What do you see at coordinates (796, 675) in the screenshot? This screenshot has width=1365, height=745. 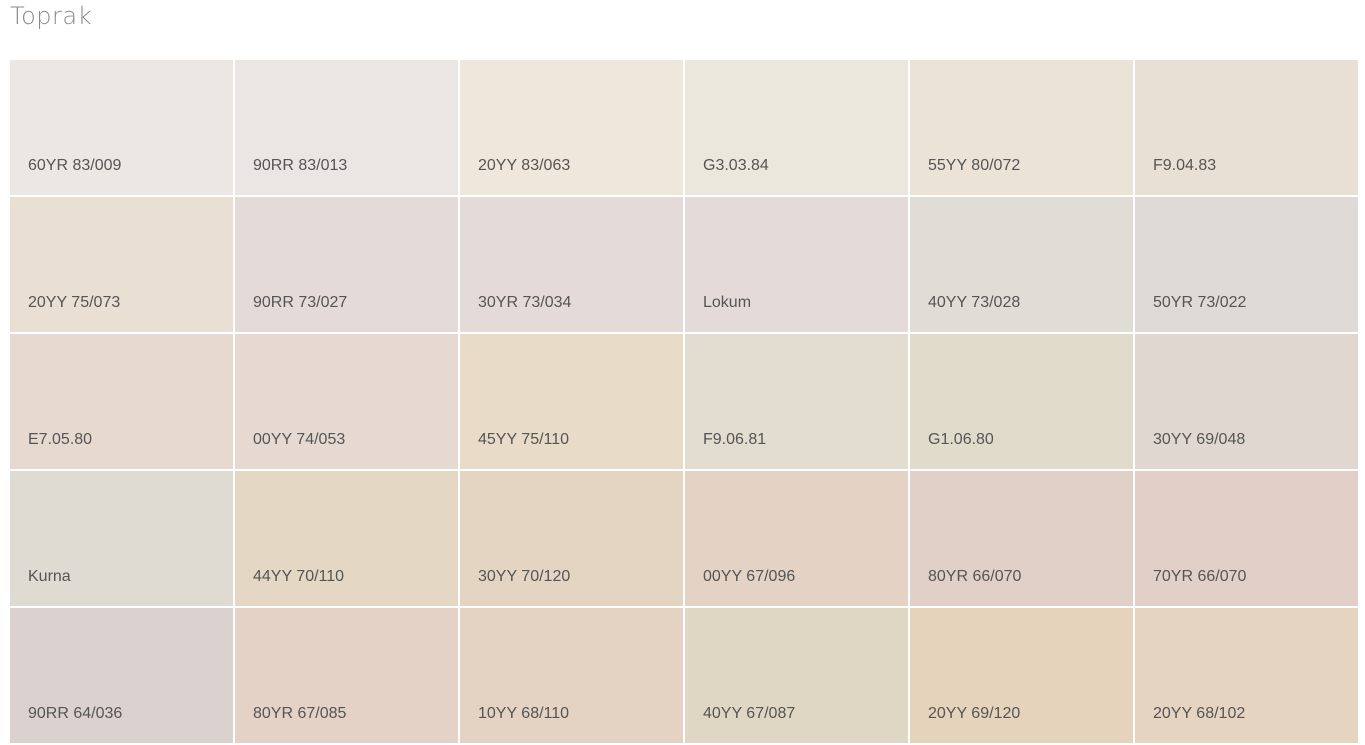 I see `color-swatch: 40YY 67/087` at bounding box center [796, 675].